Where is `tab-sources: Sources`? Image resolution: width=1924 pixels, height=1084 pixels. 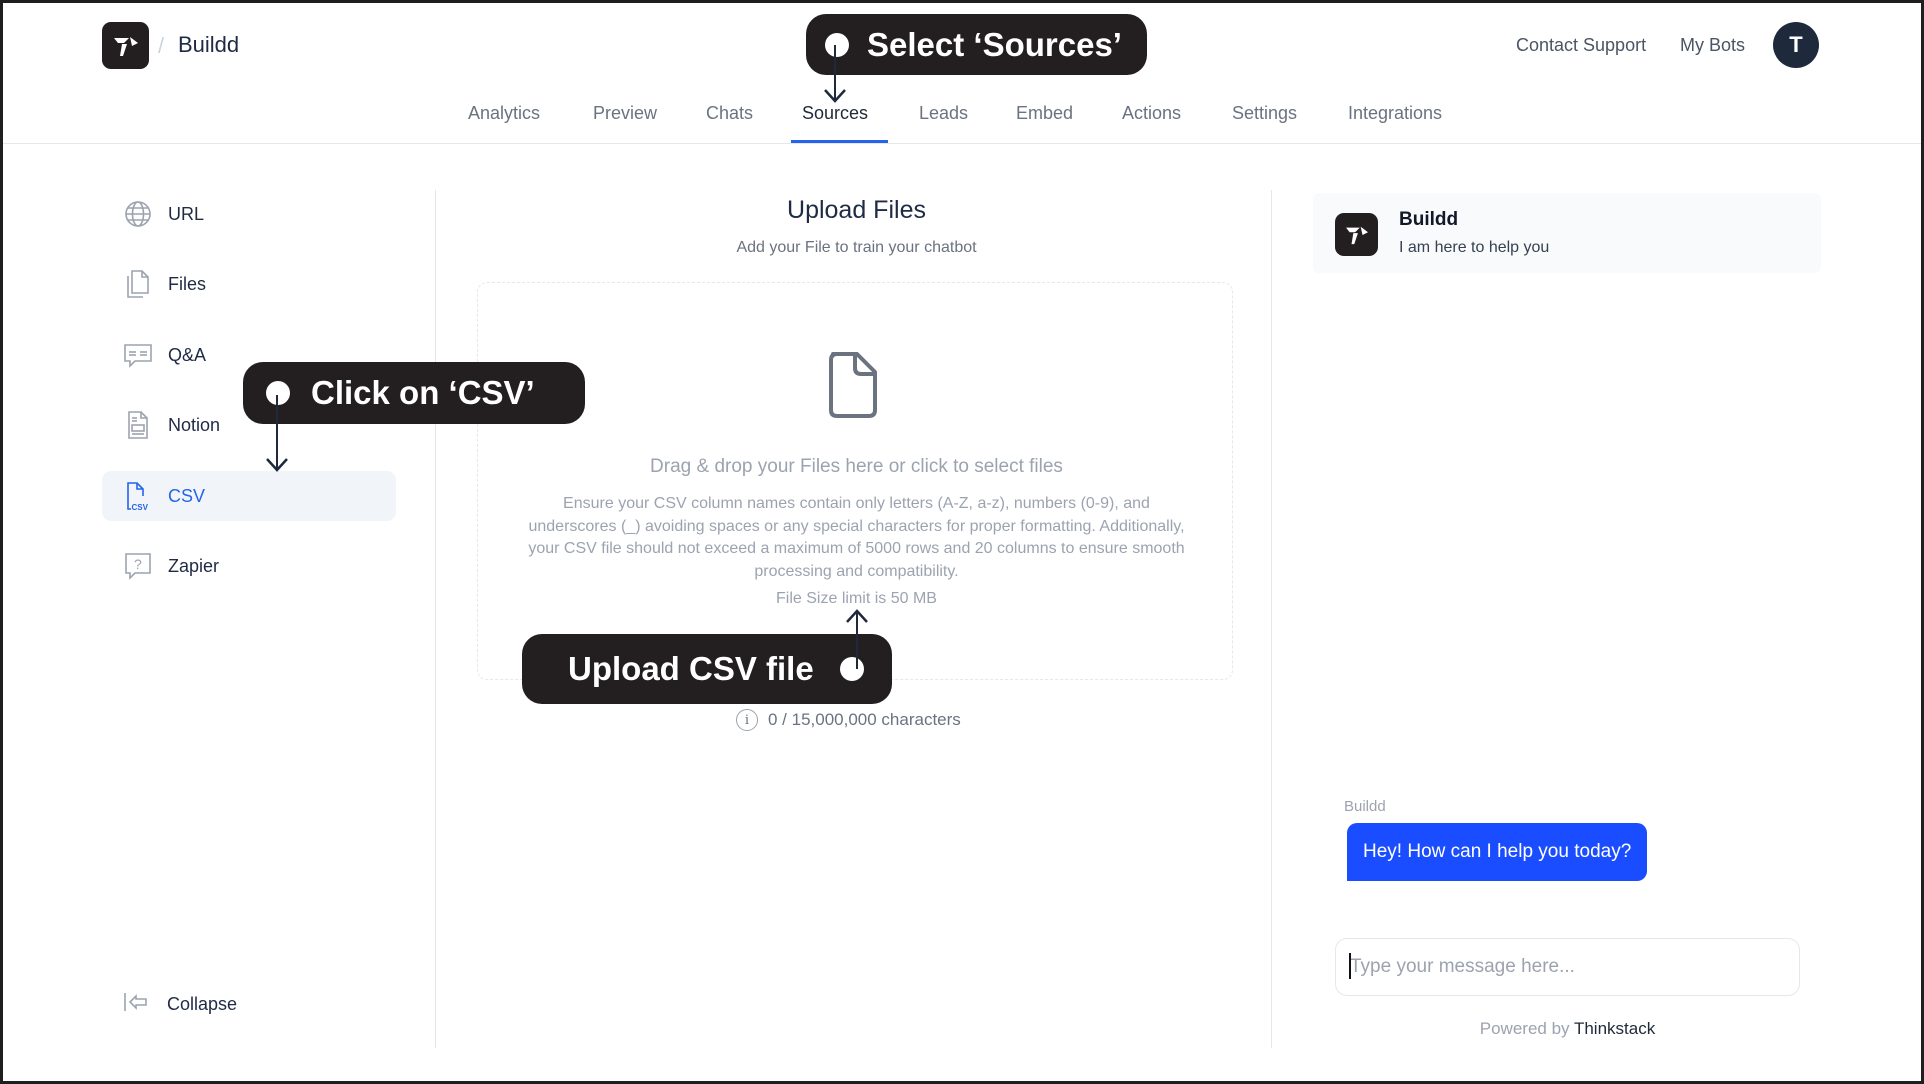 tab-sources: Sources is located at coordinates (835, 113).